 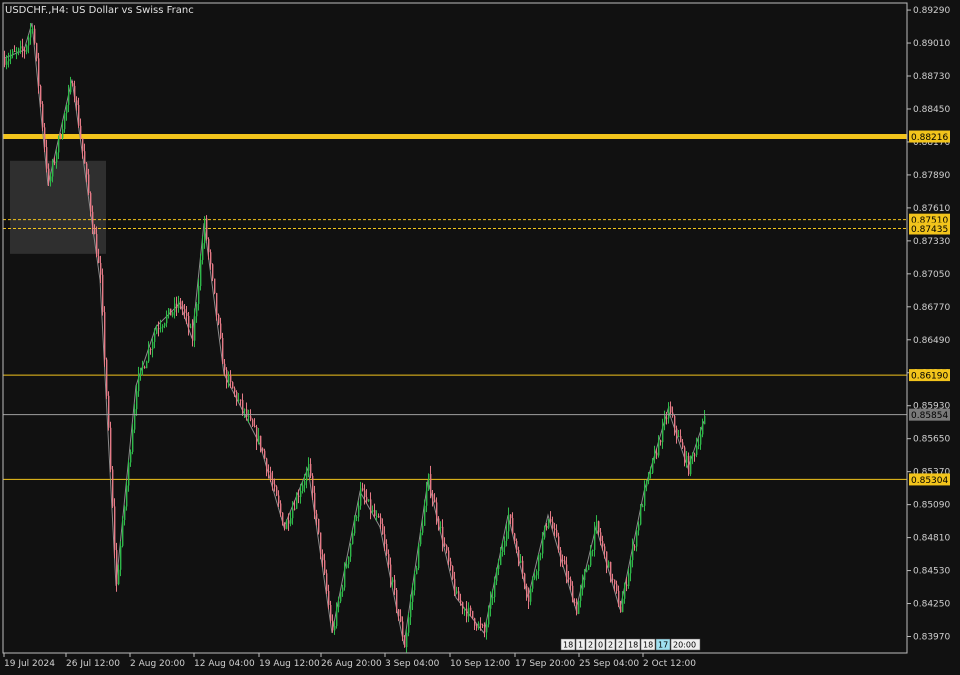 What do you see at coordinates (99, 10) in the screenshot?
I see `chart-title: USDCHF.,H4: US Dollar vs Swiss Franc` at bounding box center [99, 10].